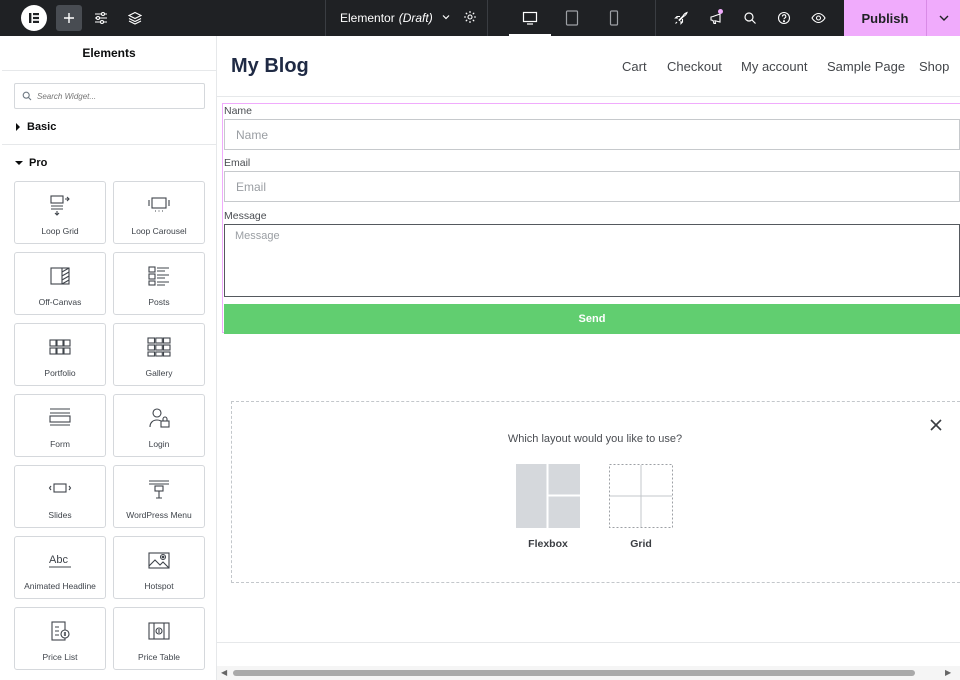 This screenshot has height=680, width=960. What do you see at coordinates (60, 515) in the screenshot?
I see `widget-label: Slides` at bounding box center [60, 515].